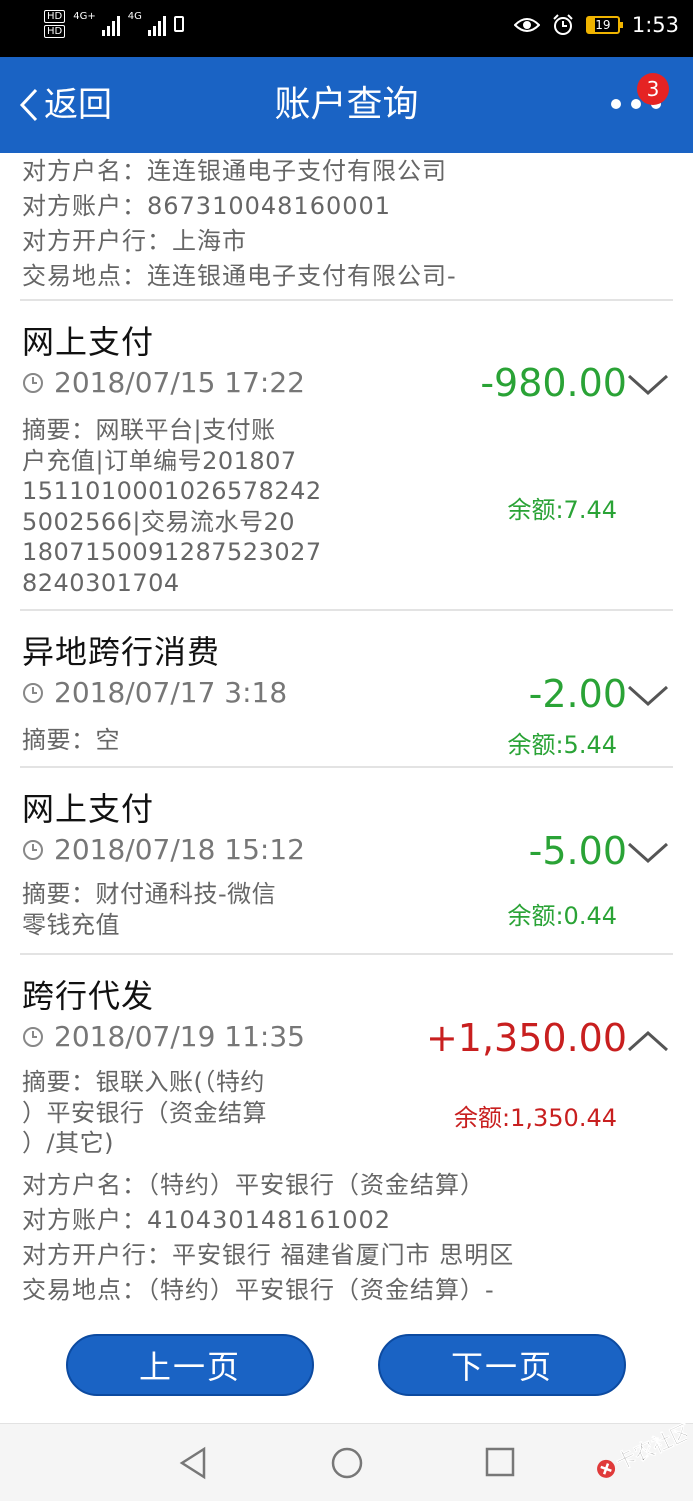 Image resolution: width=693 pixels, height=1501 pixels. I want to click on transaction-amount: +1,350.00, so click(526, 1038).